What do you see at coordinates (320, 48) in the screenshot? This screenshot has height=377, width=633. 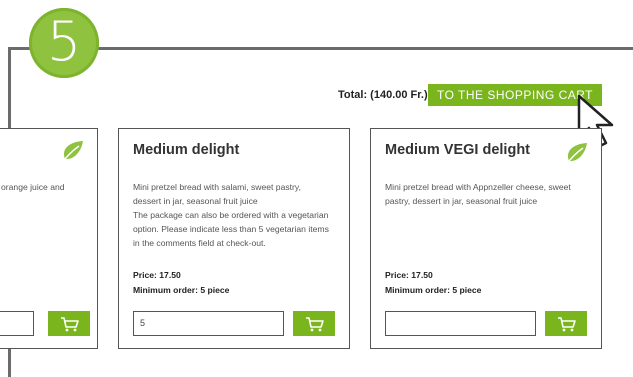 I see `frame-top-border` at bounding box center [320, 48].